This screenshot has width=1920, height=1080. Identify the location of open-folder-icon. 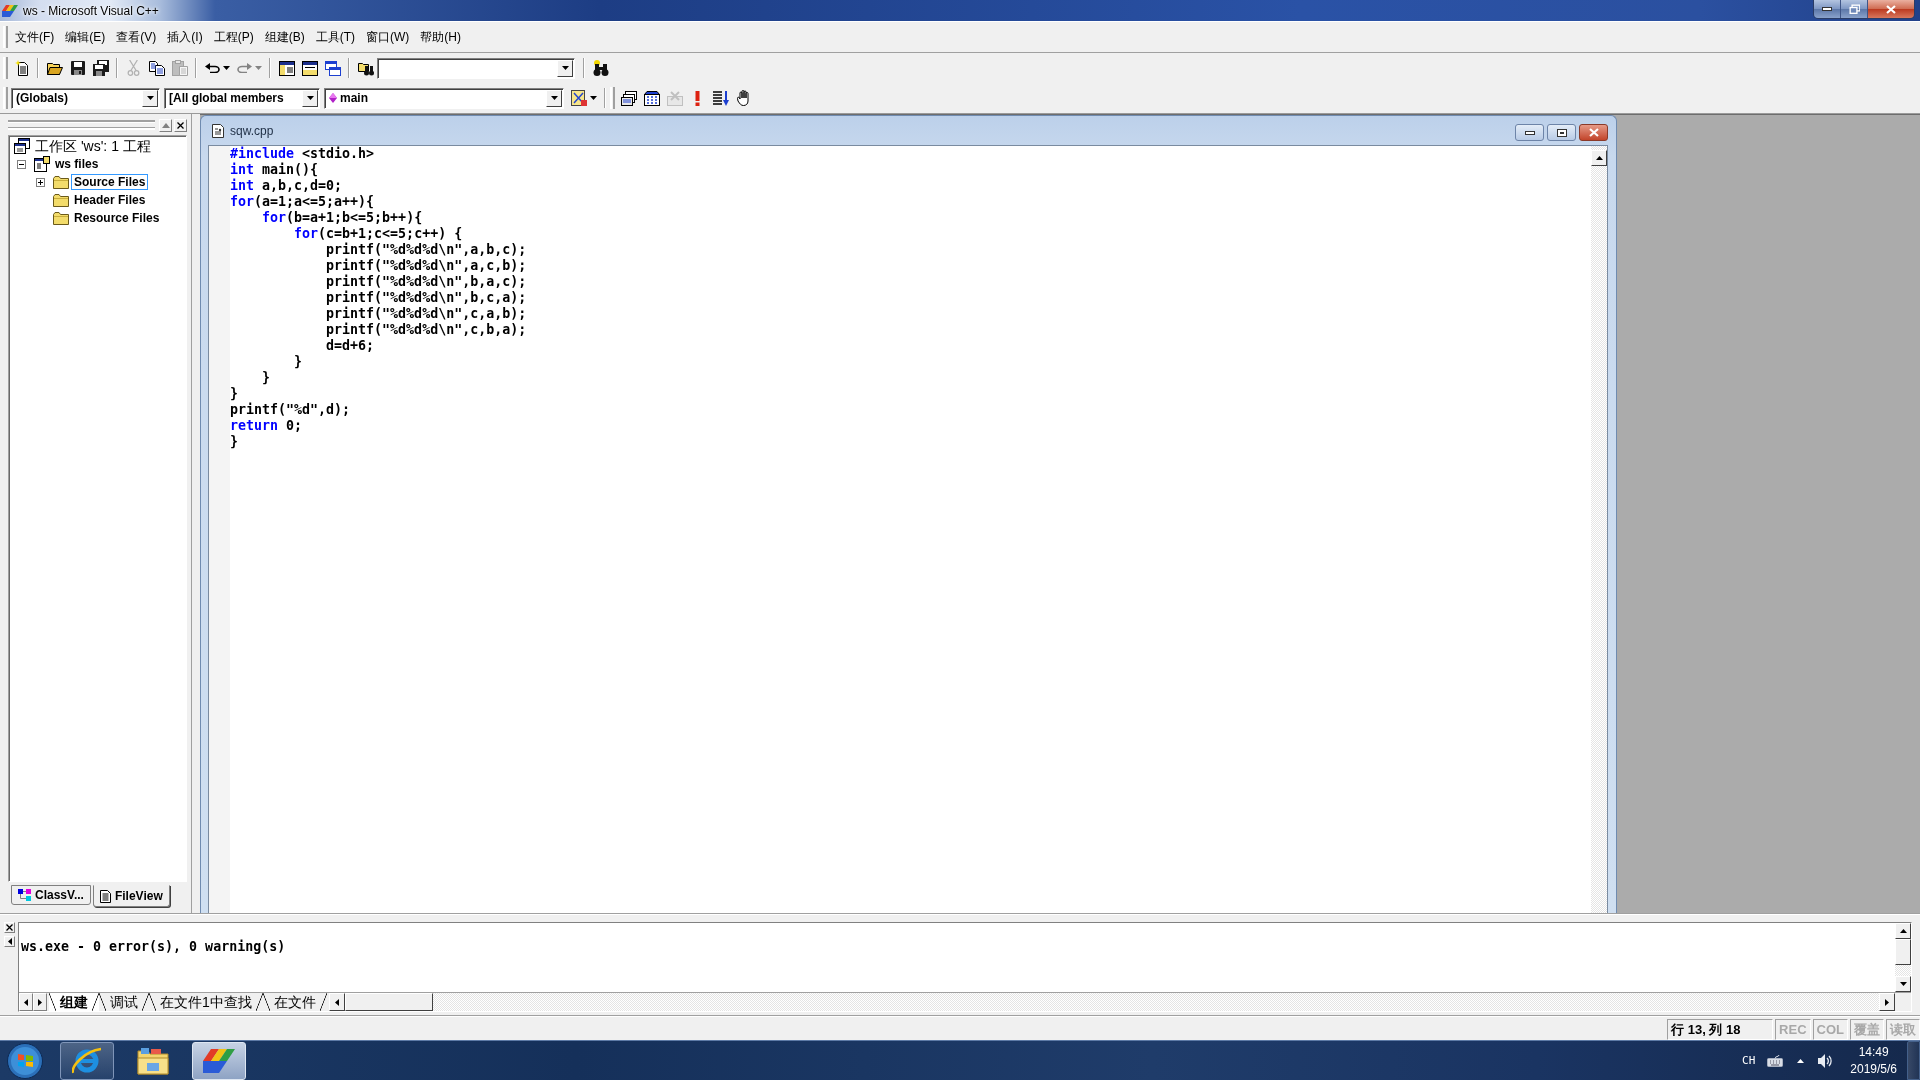
(54, 68).